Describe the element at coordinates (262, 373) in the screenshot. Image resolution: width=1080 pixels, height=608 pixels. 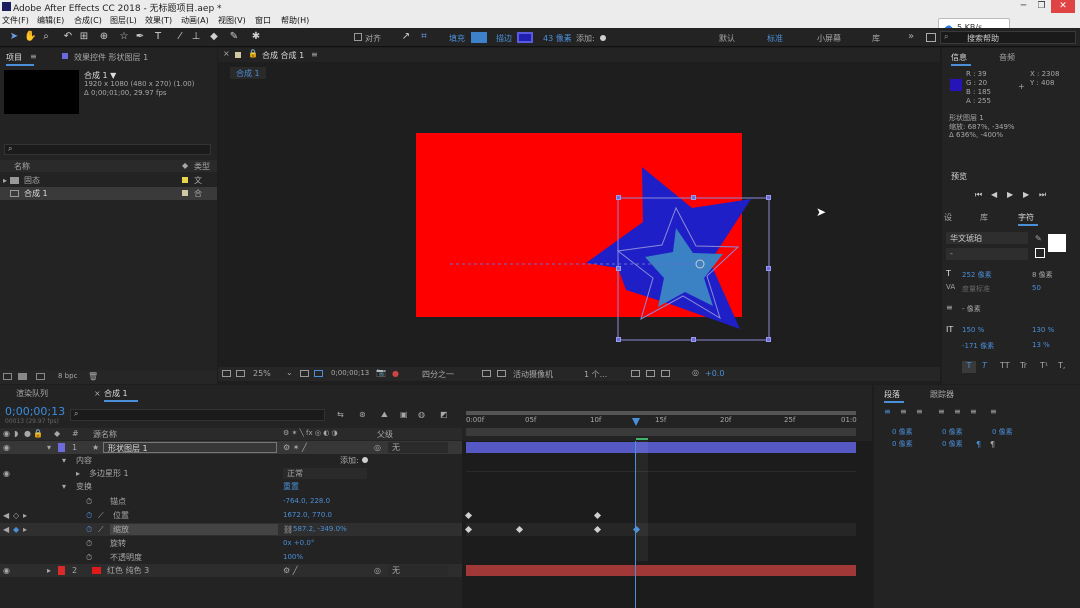
I see `zoom-select: 25%` at that location.